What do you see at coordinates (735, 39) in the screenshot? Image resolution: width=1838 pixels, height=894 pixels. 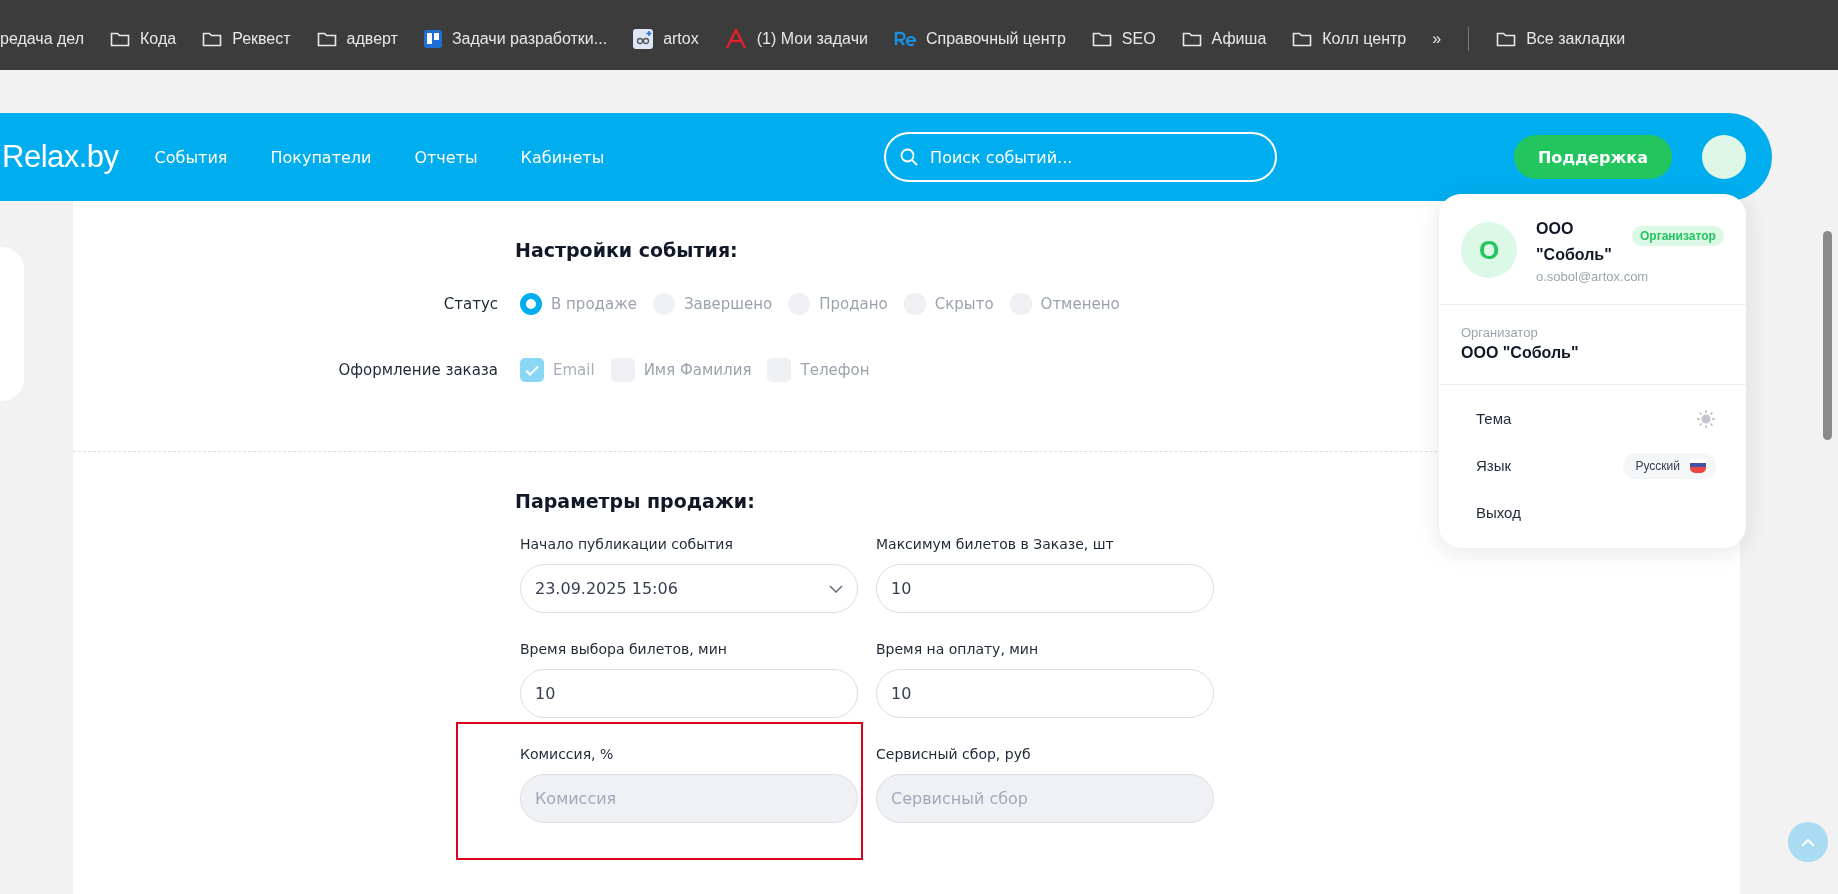 I see `letter-a-icon` at bounding box center [735, 39].